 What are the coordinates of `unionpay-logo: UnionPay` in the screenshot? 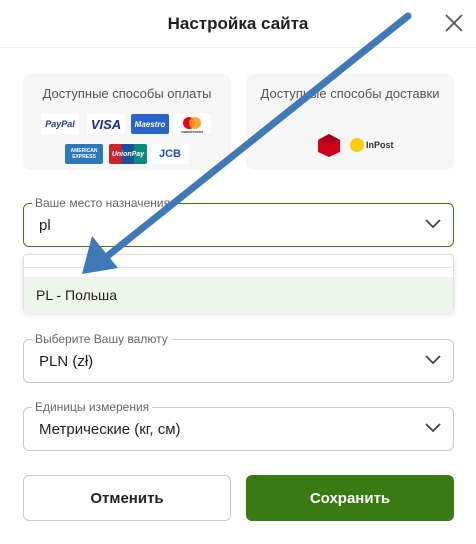 It's located at (128, 154).